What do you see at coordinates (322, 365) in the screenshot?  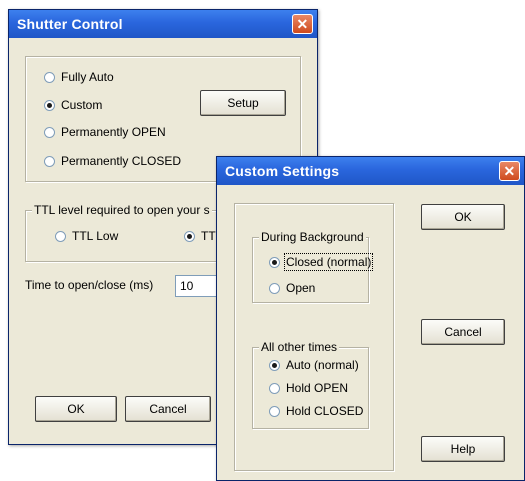 I see `radio-label: Auto (normal)` at bounding box center [322, 365].